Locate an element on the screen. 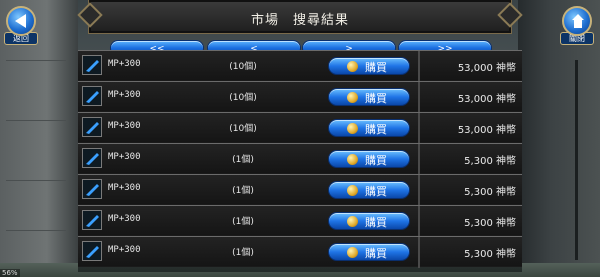 The width and height of the screenshot is (600, 277). home-icon is located at coordinates (577, 21).